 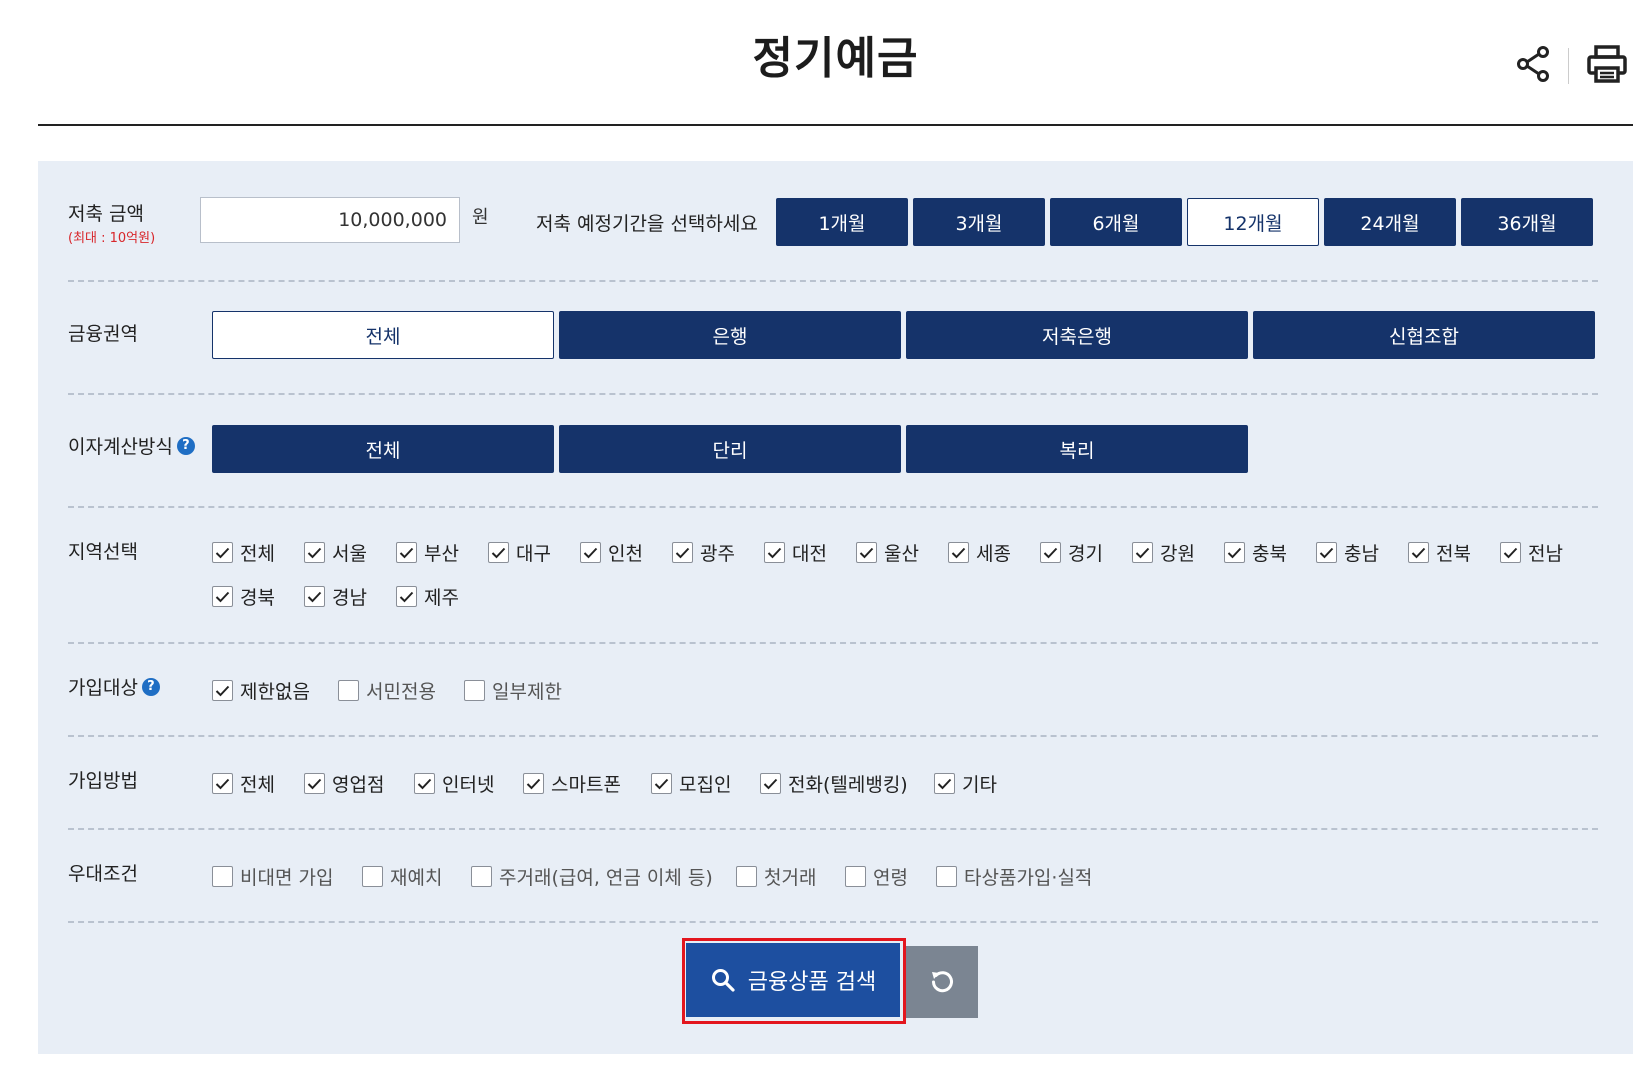 I want to click on region-checkbox: 경기, so click(x=1071, y=552).